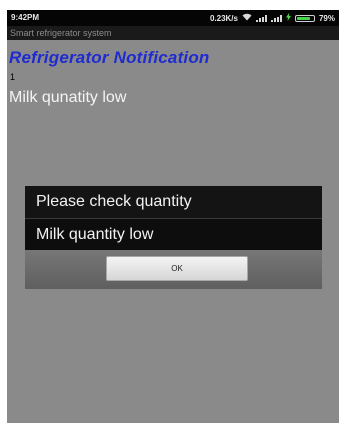  I want to click on status-time: 9:42PM, so click(25, 17).